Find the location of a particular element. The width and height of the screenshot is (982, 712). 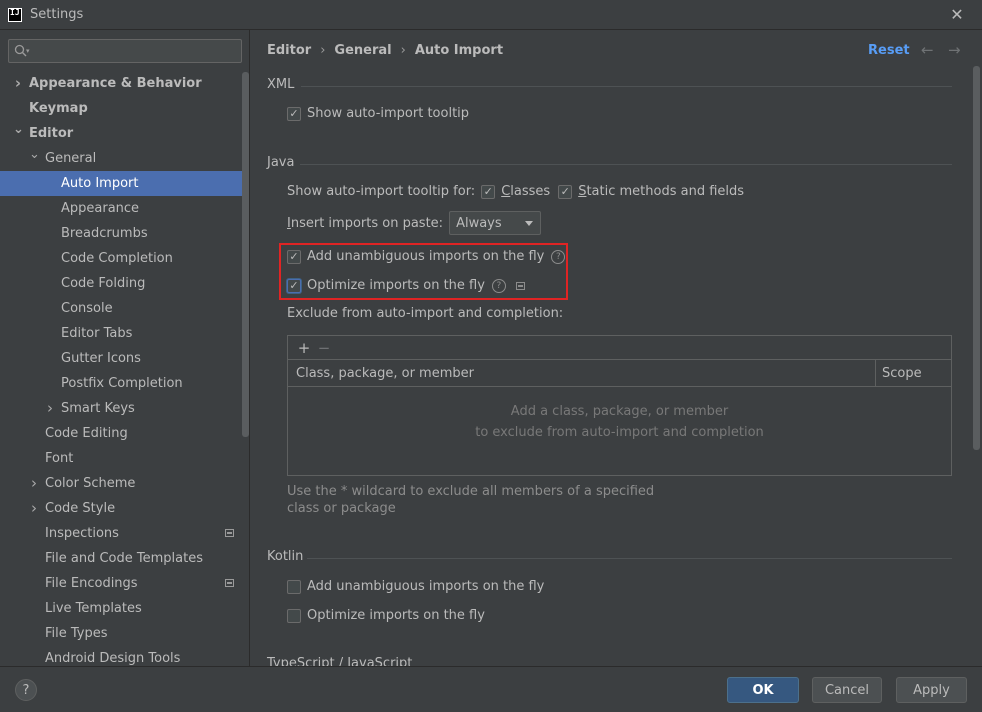

help-button: ? is located at coordinates (26, 690).